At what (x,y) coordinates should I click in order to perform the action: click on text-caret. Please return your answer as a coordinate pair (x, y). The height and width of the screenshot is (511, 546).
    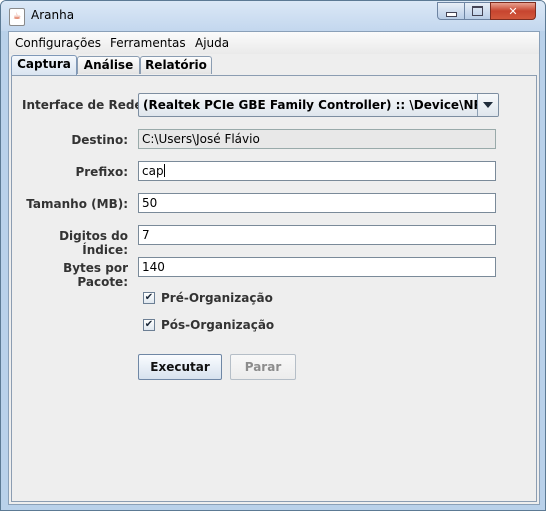
    Looking at the image, I should click on (164, 170).